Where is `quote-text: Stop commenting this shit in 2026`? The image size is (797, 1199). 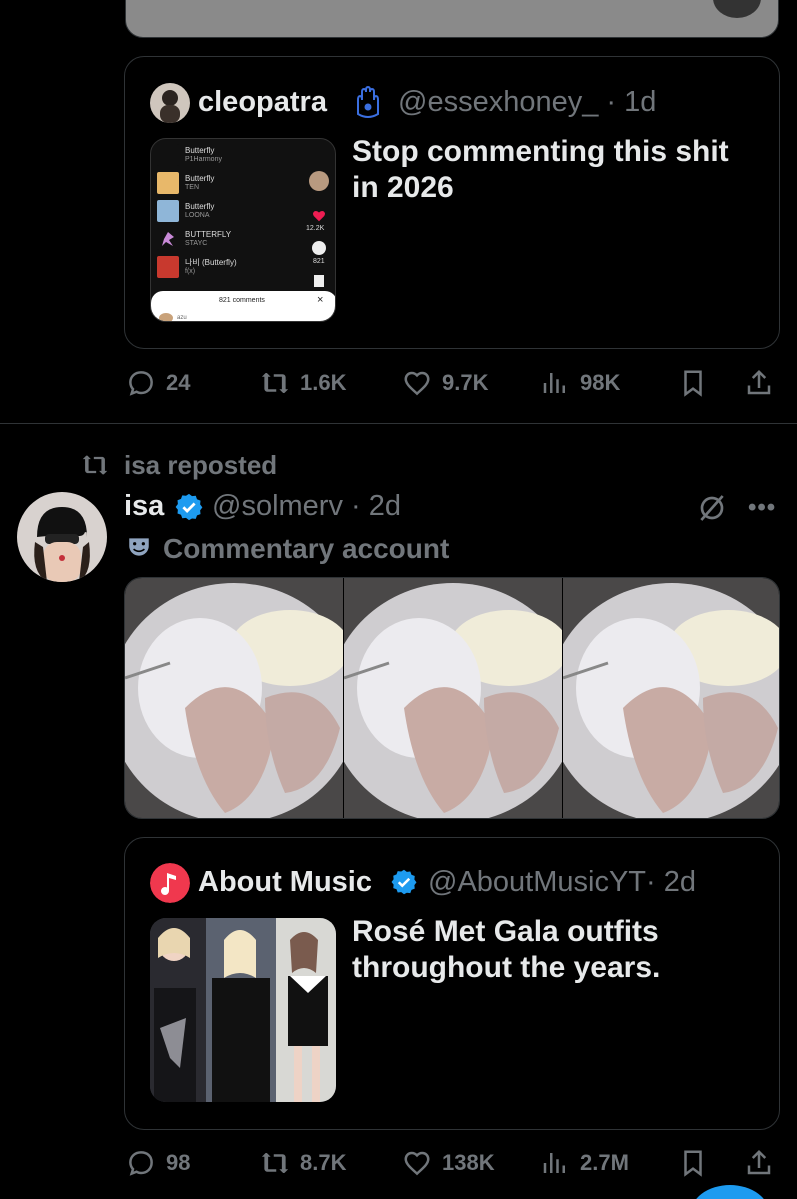
quote-text: Stop commenting this shit in 2026 is located at coordinates (540, 169).